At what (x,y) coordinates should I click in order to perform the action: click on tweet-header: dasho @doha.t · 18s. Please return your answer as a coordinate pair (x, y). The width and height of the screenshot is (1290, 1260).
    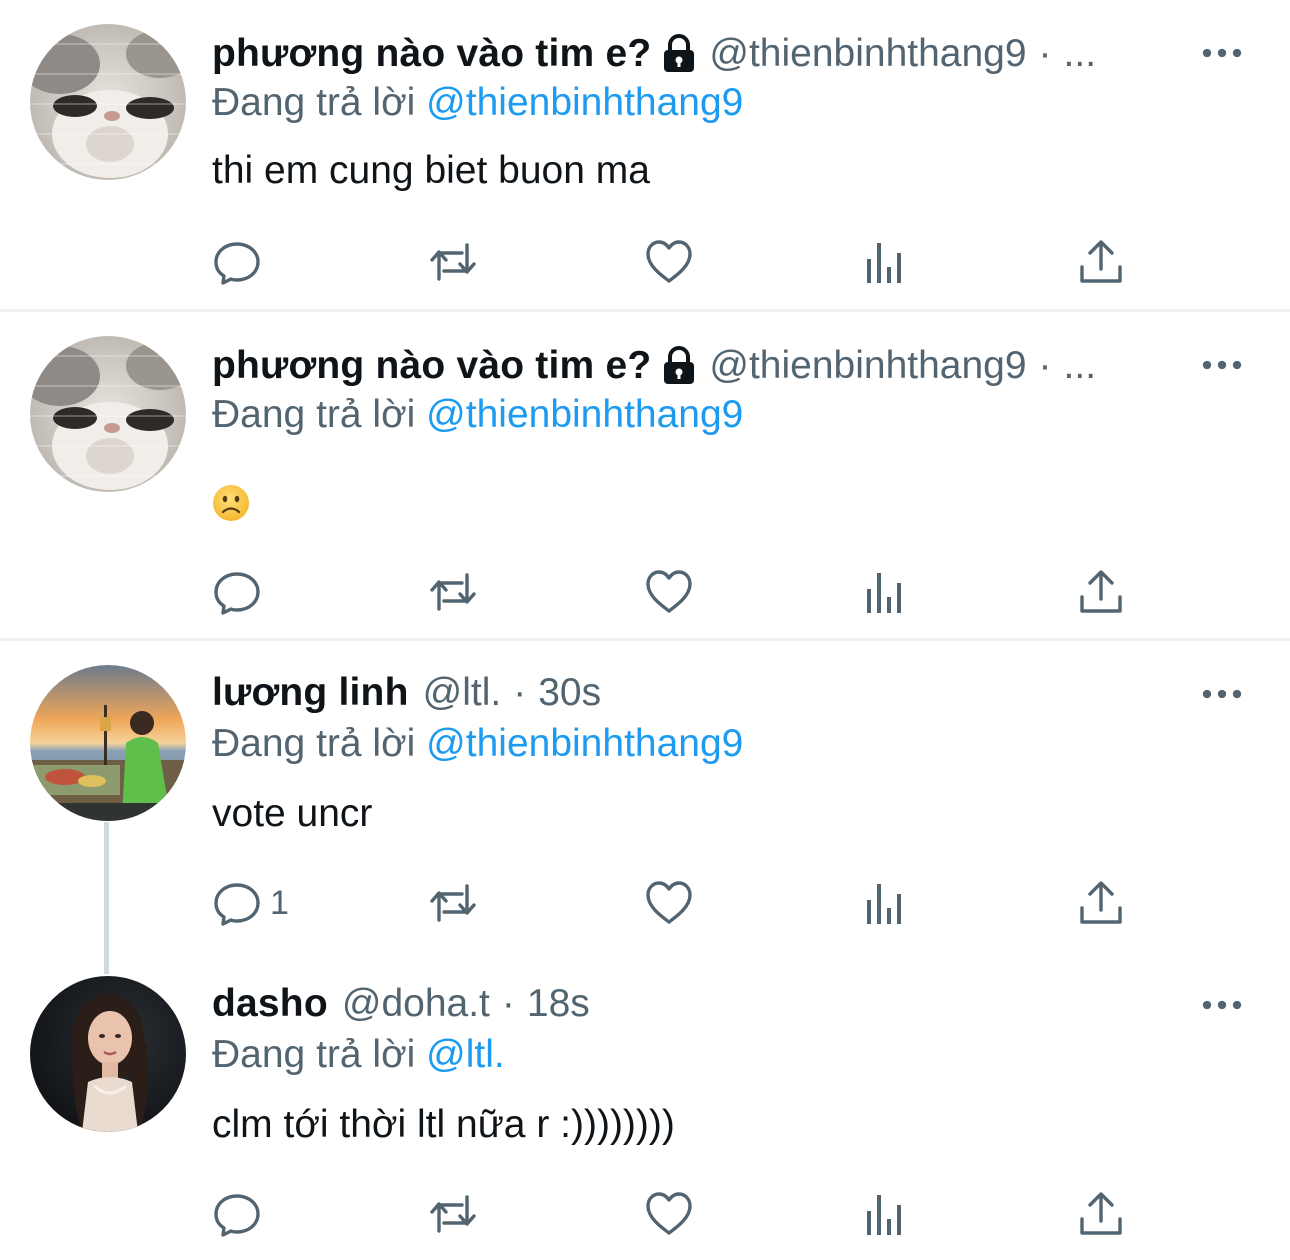
    Looking at the image, I should click on (696, 1004).